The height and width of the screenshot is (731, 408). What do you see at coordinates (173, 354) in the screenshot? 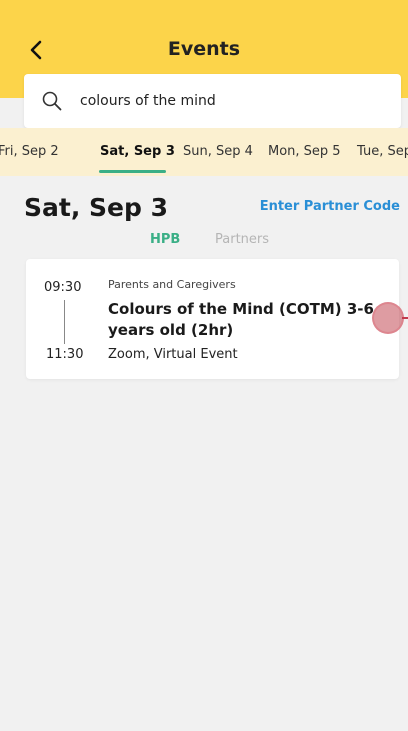
I see `event-location: Zoom, Virtual Event` at bounding box center [173, 354].